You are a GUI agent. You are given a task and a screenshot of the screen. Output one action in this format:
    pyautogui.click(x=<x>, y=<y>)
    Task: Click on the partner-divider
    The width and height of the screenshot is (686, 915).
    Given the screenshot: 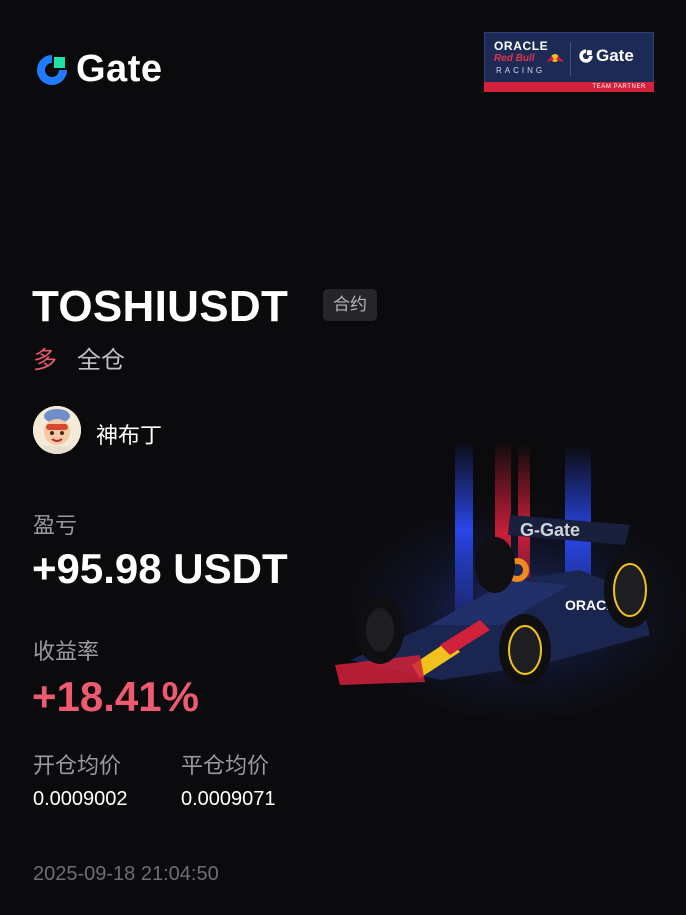 What is the action you would take?
    pyautogui.click(x=570, y=59)
    